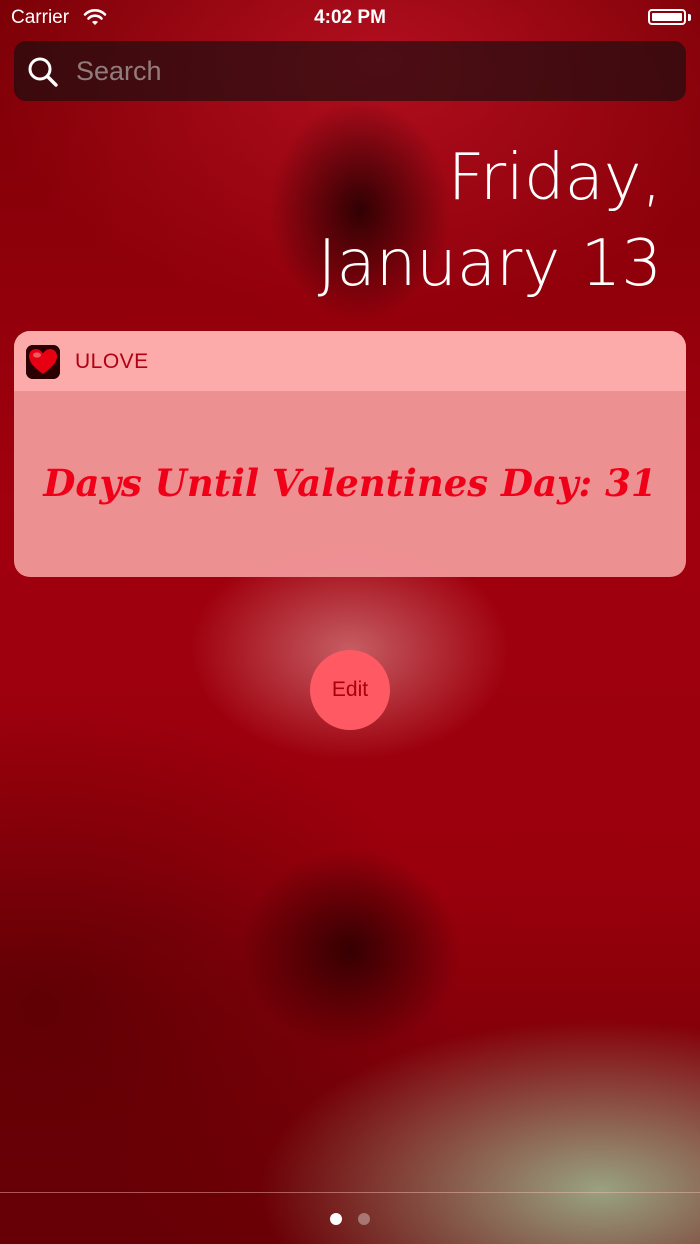  Describe the element at coordinates (43, 72) in the screenshot. I see `search-icon` at that location.